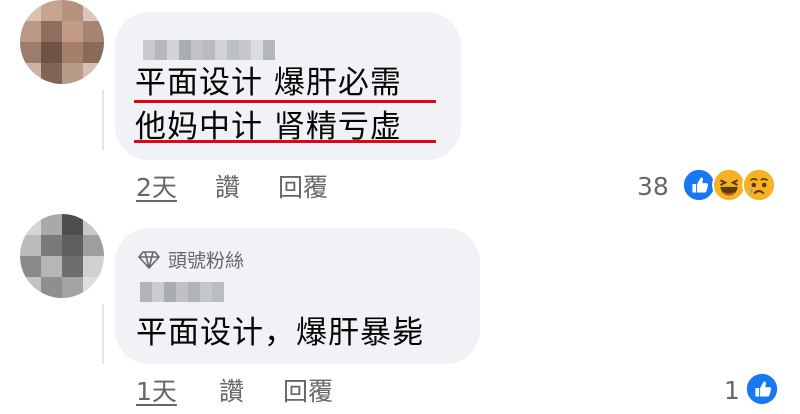 The height and width of the screenshot is (414, 800). Describe the element at coordinates (156, 390) in the screenshot. I see `timestamp-link: 1天` at that location.